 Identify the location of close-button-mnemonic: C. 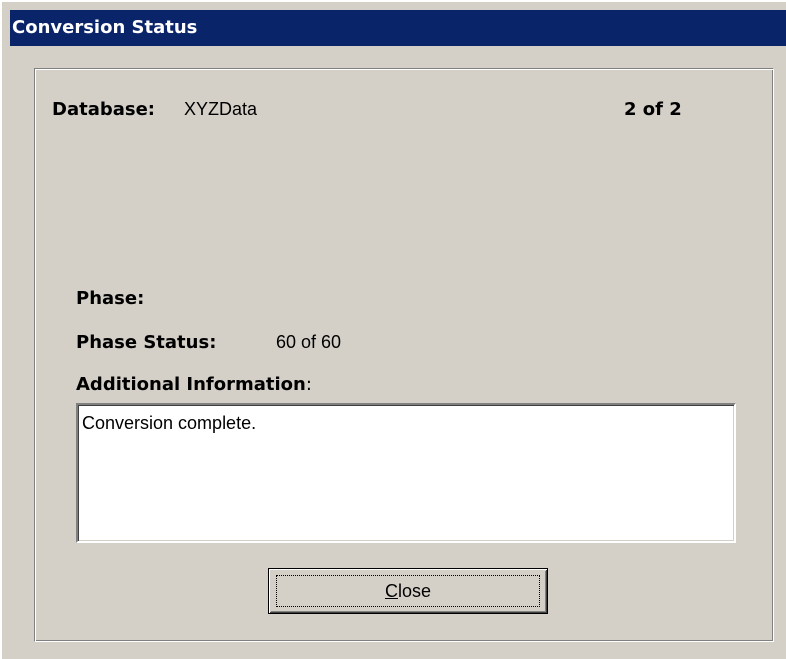
(391, 590).